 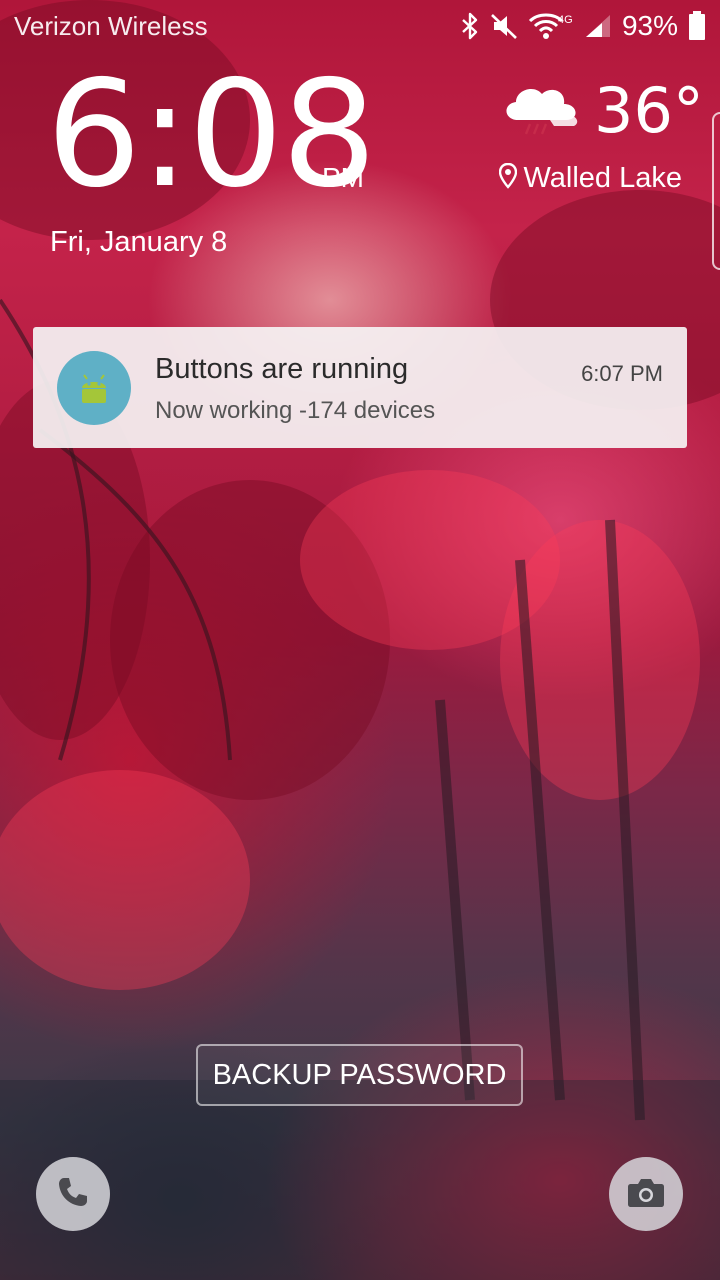 I want to click on rain-cloud-icon, so click(x=542, y=112).